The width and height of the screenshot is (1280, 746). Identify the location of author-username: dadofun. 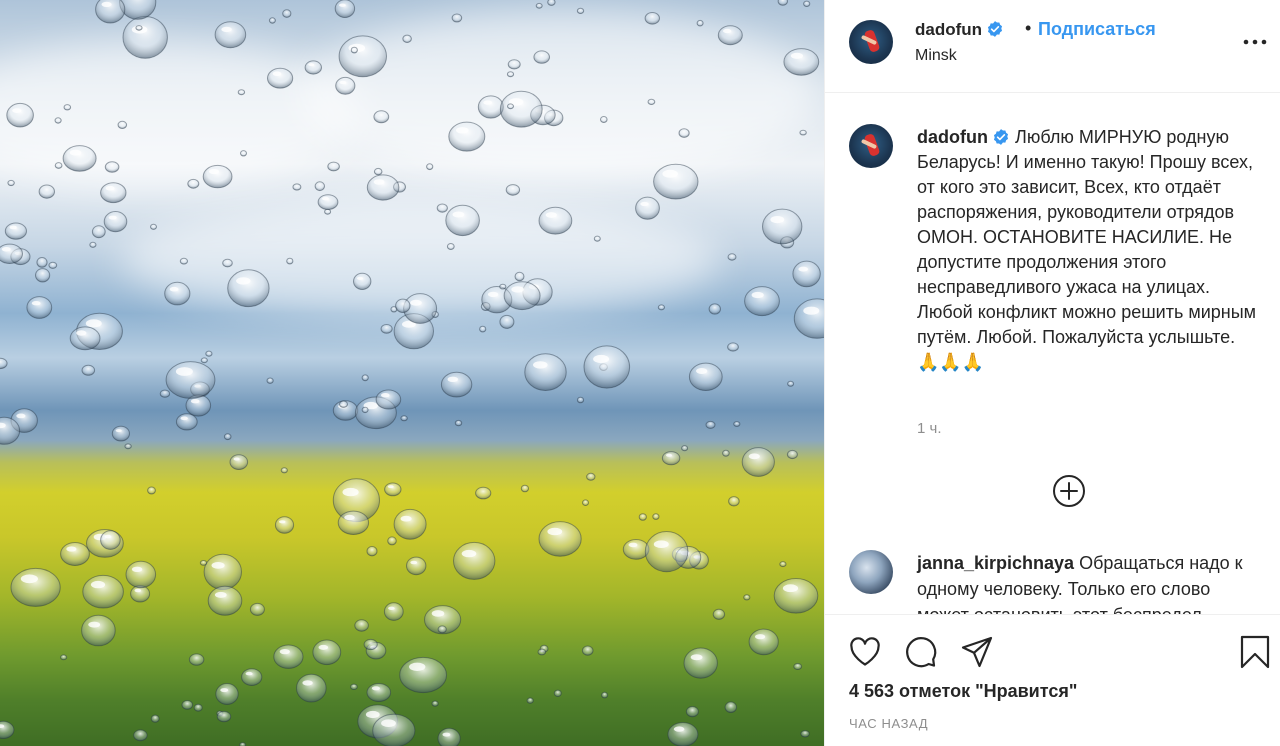
(948, 29).